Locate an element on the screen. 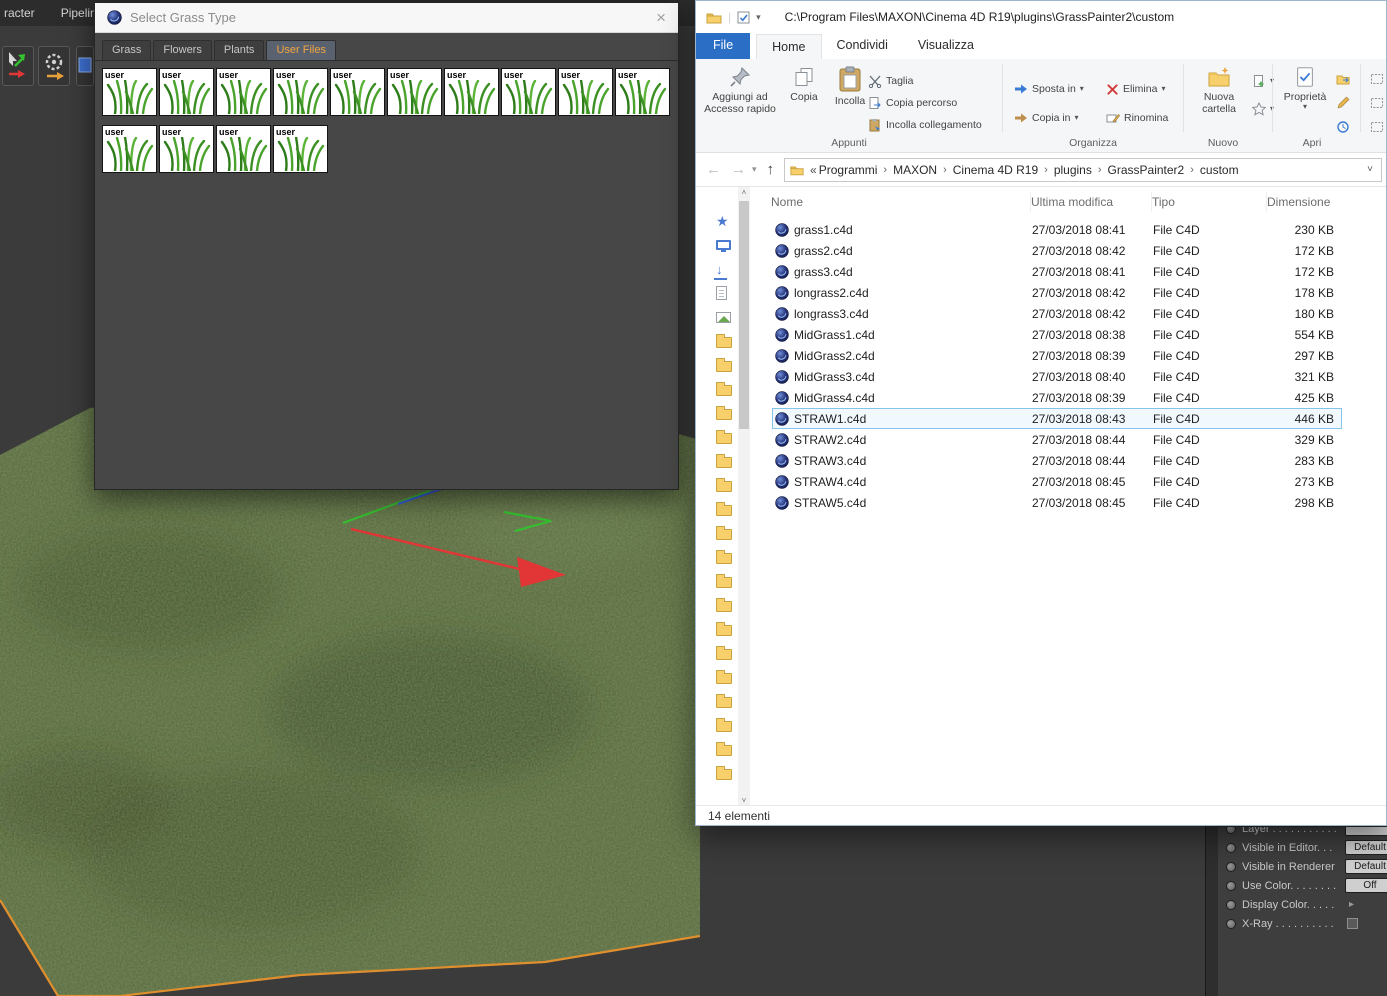  dialog-titlebar: Select Grass Type × is located at coordinates (386, 18).